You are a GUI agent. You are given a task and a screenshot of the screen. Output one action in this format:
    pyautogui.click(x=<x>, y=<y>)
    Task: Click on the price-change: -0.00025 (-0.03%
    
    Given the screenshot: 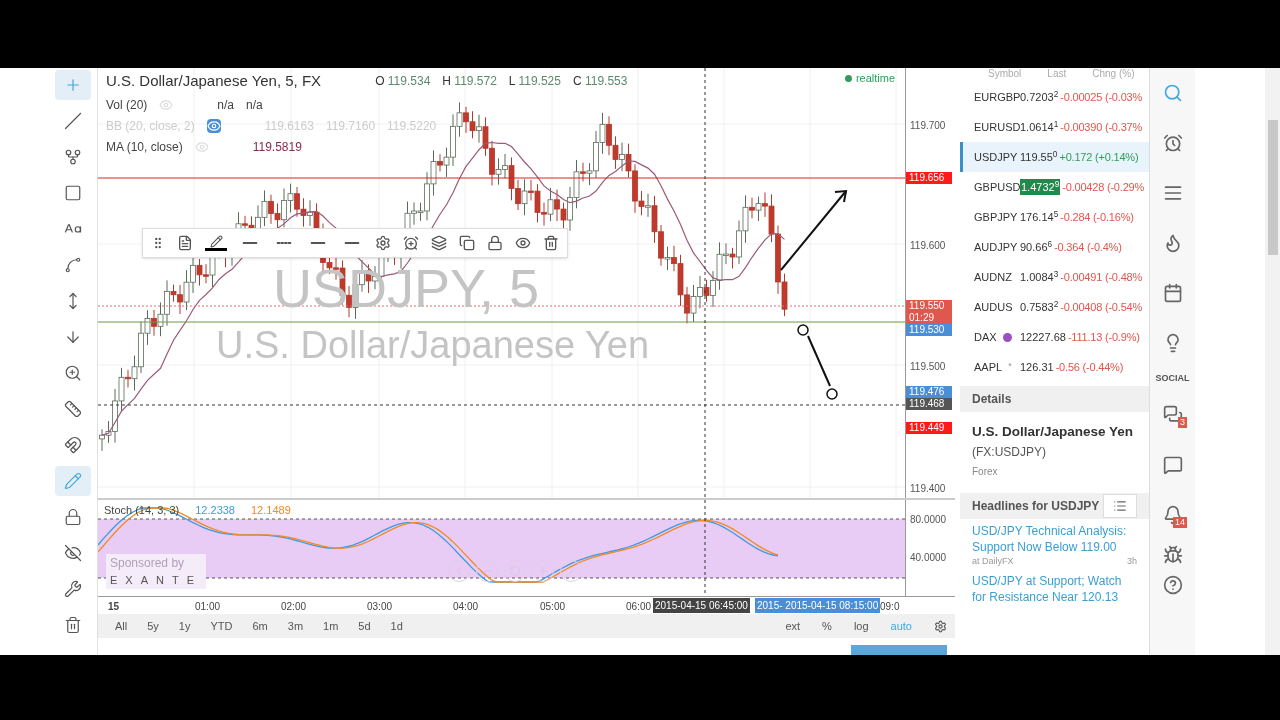 What is the action you would take?
    pyautogui.click(x=1101, y=97)
    